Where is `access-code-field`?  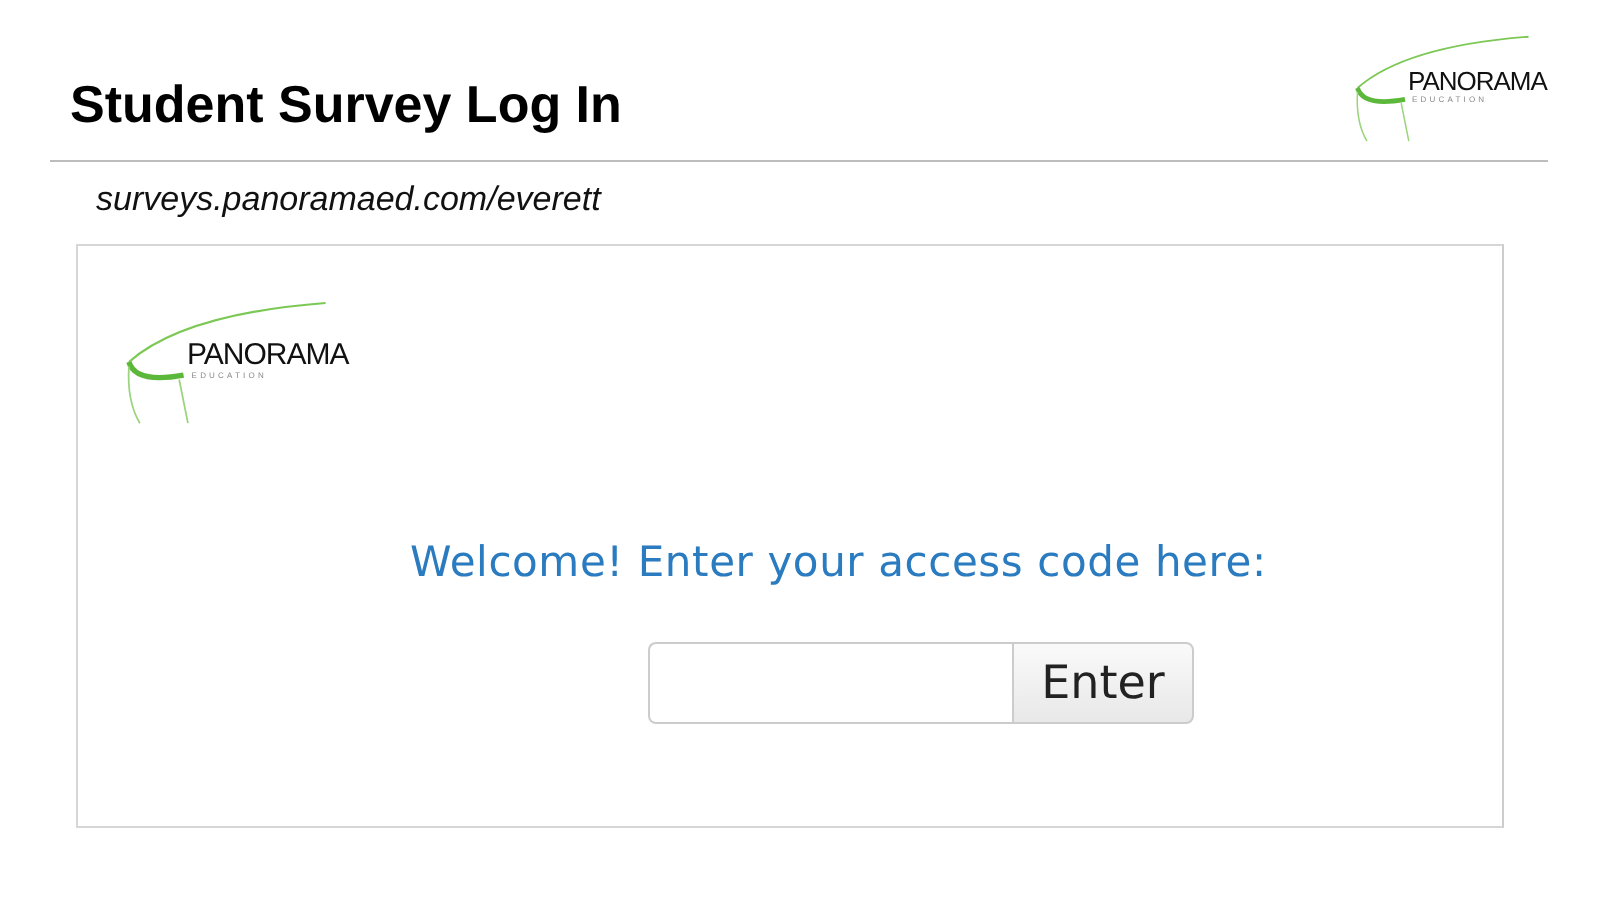 access-code-field is located at coordinates (830, 683).